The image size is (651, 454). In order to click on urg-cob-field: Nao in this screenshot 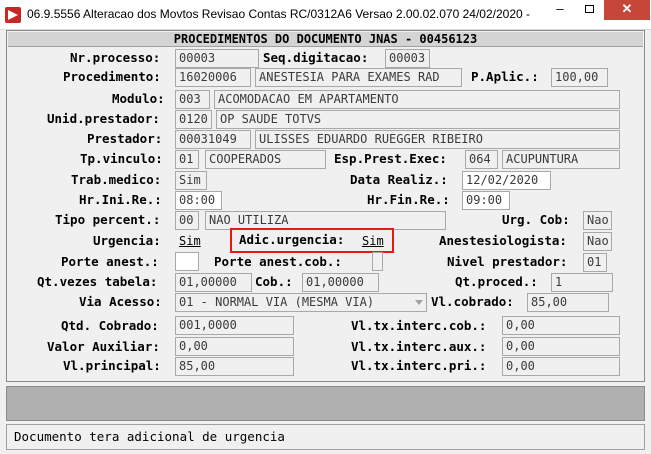, I will do `click(597, 220)`.